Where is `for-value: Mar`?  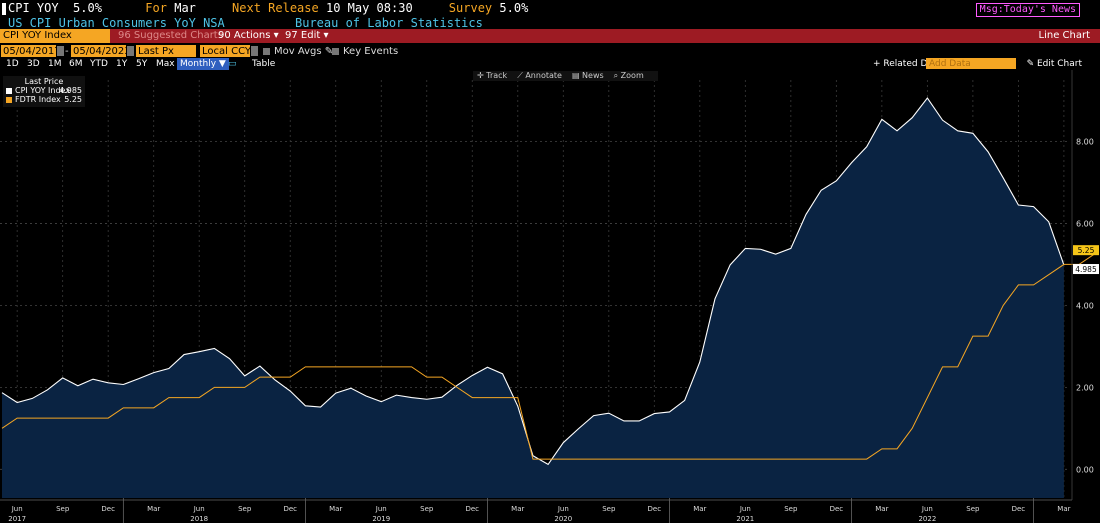 for-value: Mar is located at coordinates (185, 8).